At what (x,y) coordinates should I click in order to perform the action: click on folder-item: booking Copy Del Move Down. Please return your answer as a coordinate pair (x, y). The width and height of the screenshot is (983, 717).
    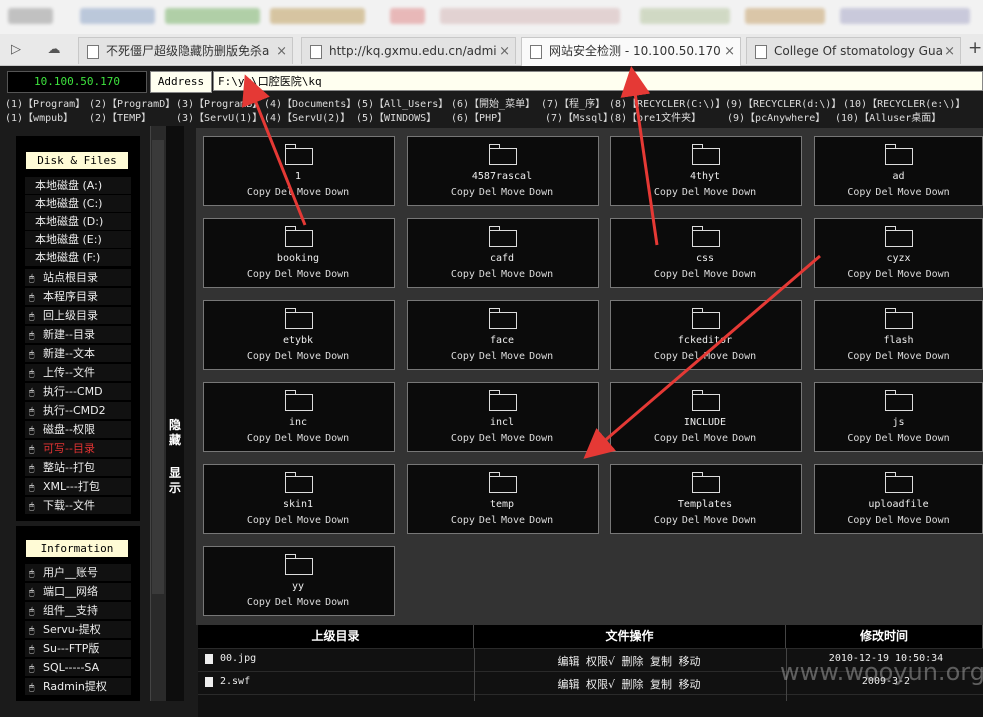
    Looking at the image, I should click on (299, 253).